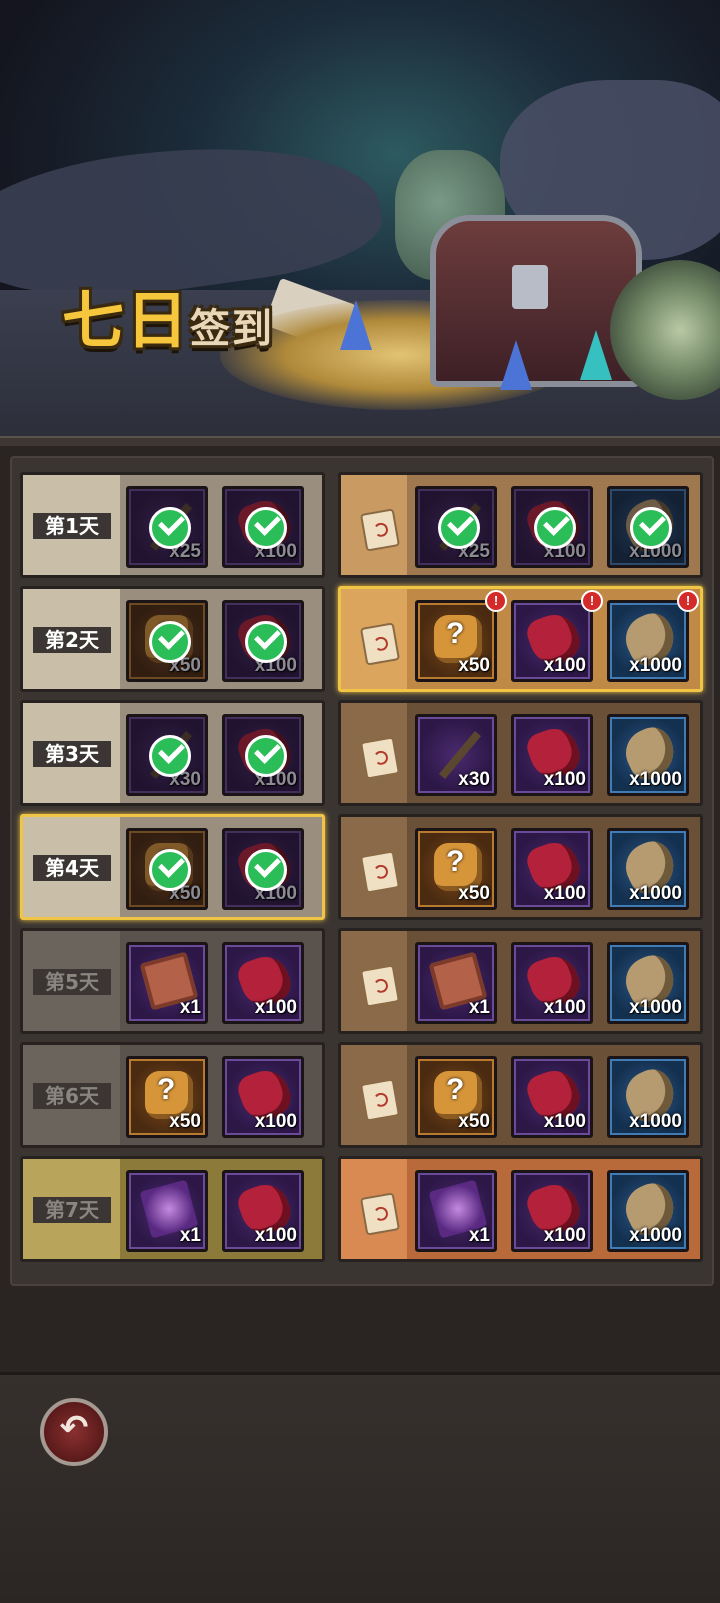 The image size is (720, 1603). Describe the element at coordinates (74, 1428) in the screenshot. I see `back-arrow-icon: ↶` at that location.